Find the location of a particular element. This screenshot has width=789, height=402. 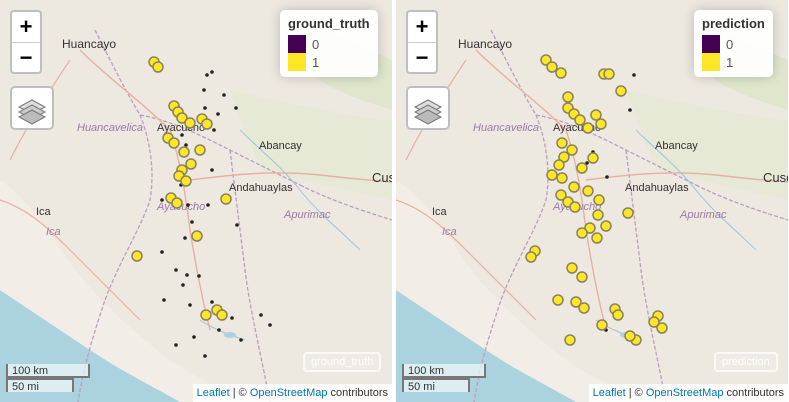

scale-imperial: 50 mi is located at coordinates (436, 385).